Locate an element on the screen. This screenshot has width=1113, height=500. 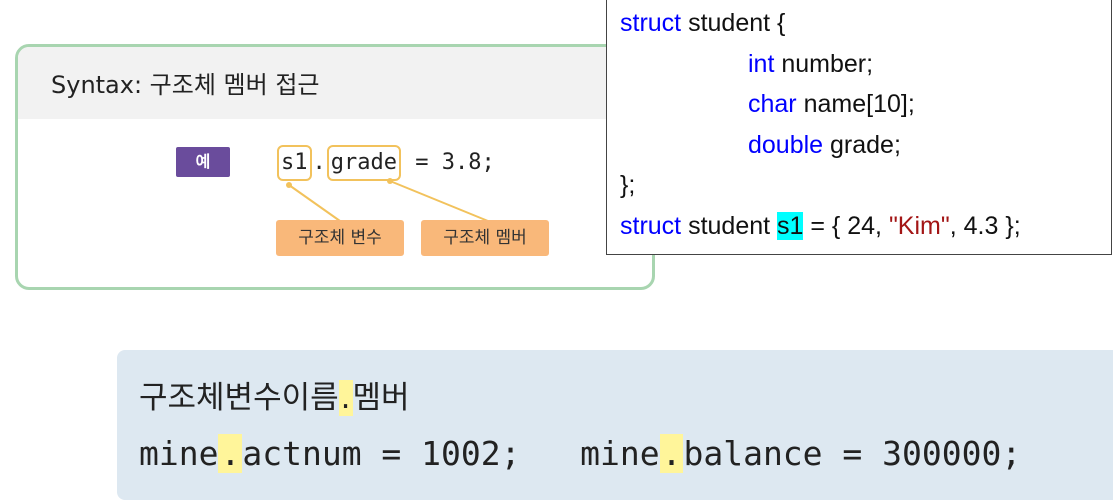
access-member-name: 멤버 is located at coordinates (381, 398).